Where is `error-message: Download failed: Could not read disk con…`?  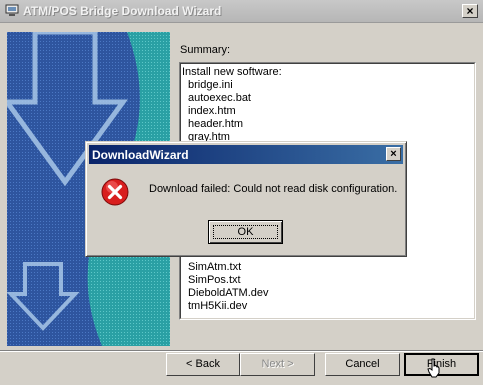
error-message: Download failed: Could not read disk con… is located at coordinates (273, 189).